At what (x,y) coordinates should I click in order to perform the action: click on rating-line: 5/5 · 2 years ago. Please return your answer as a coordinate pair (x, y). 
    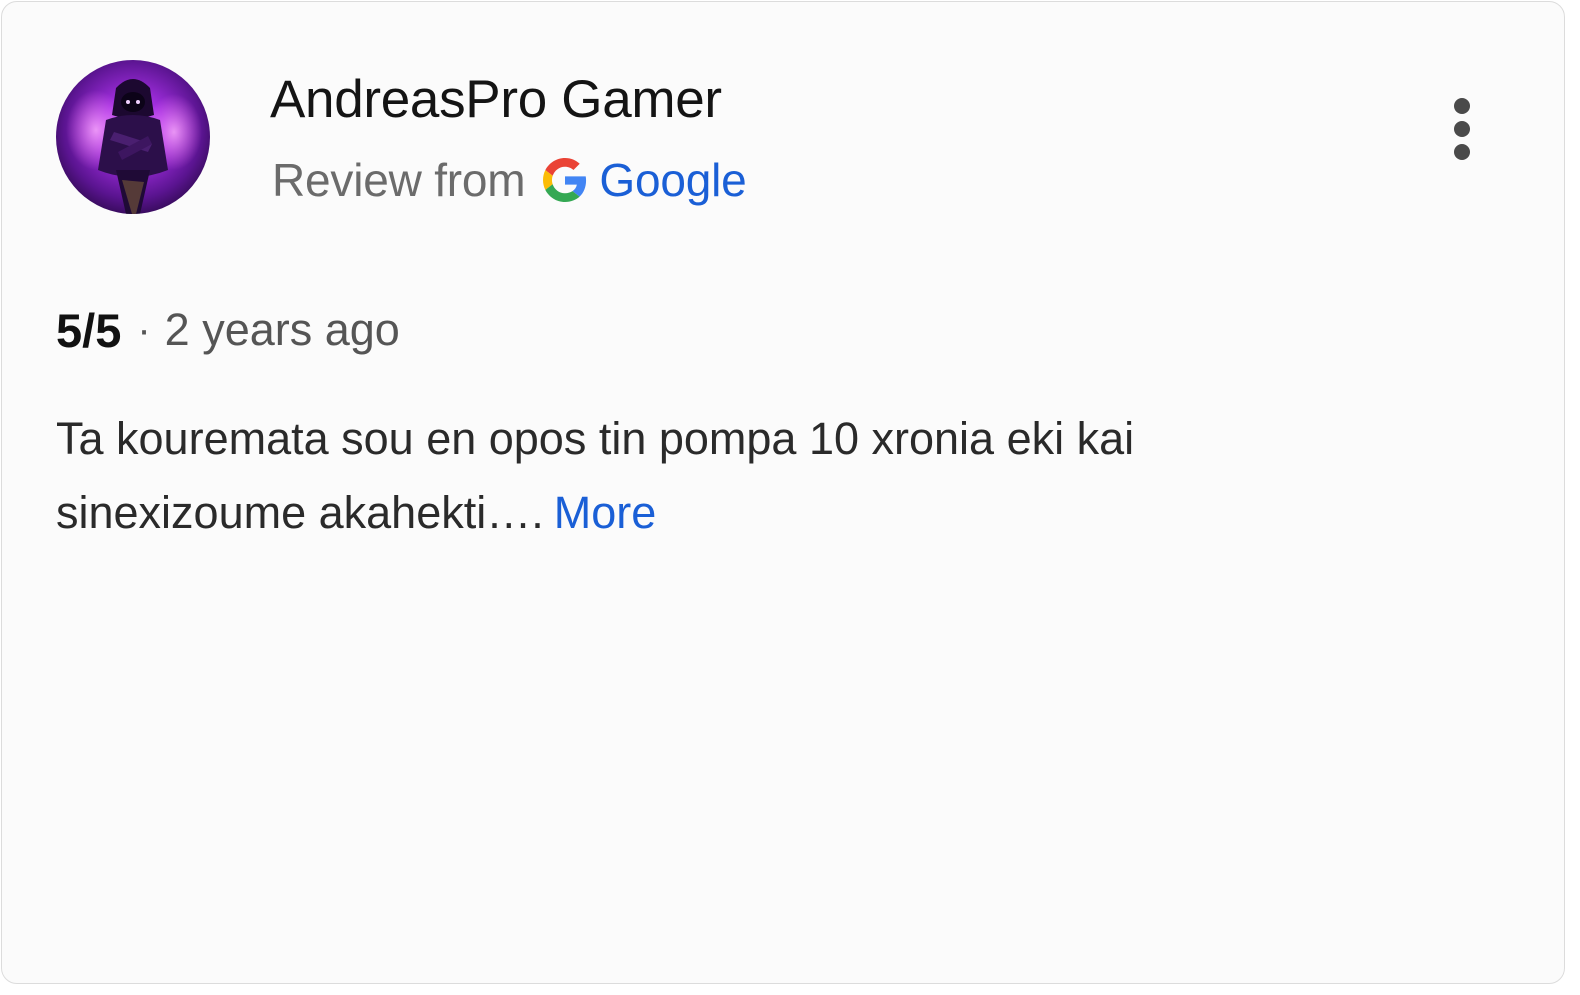
    Looking at the image, I should click on (228, 330).